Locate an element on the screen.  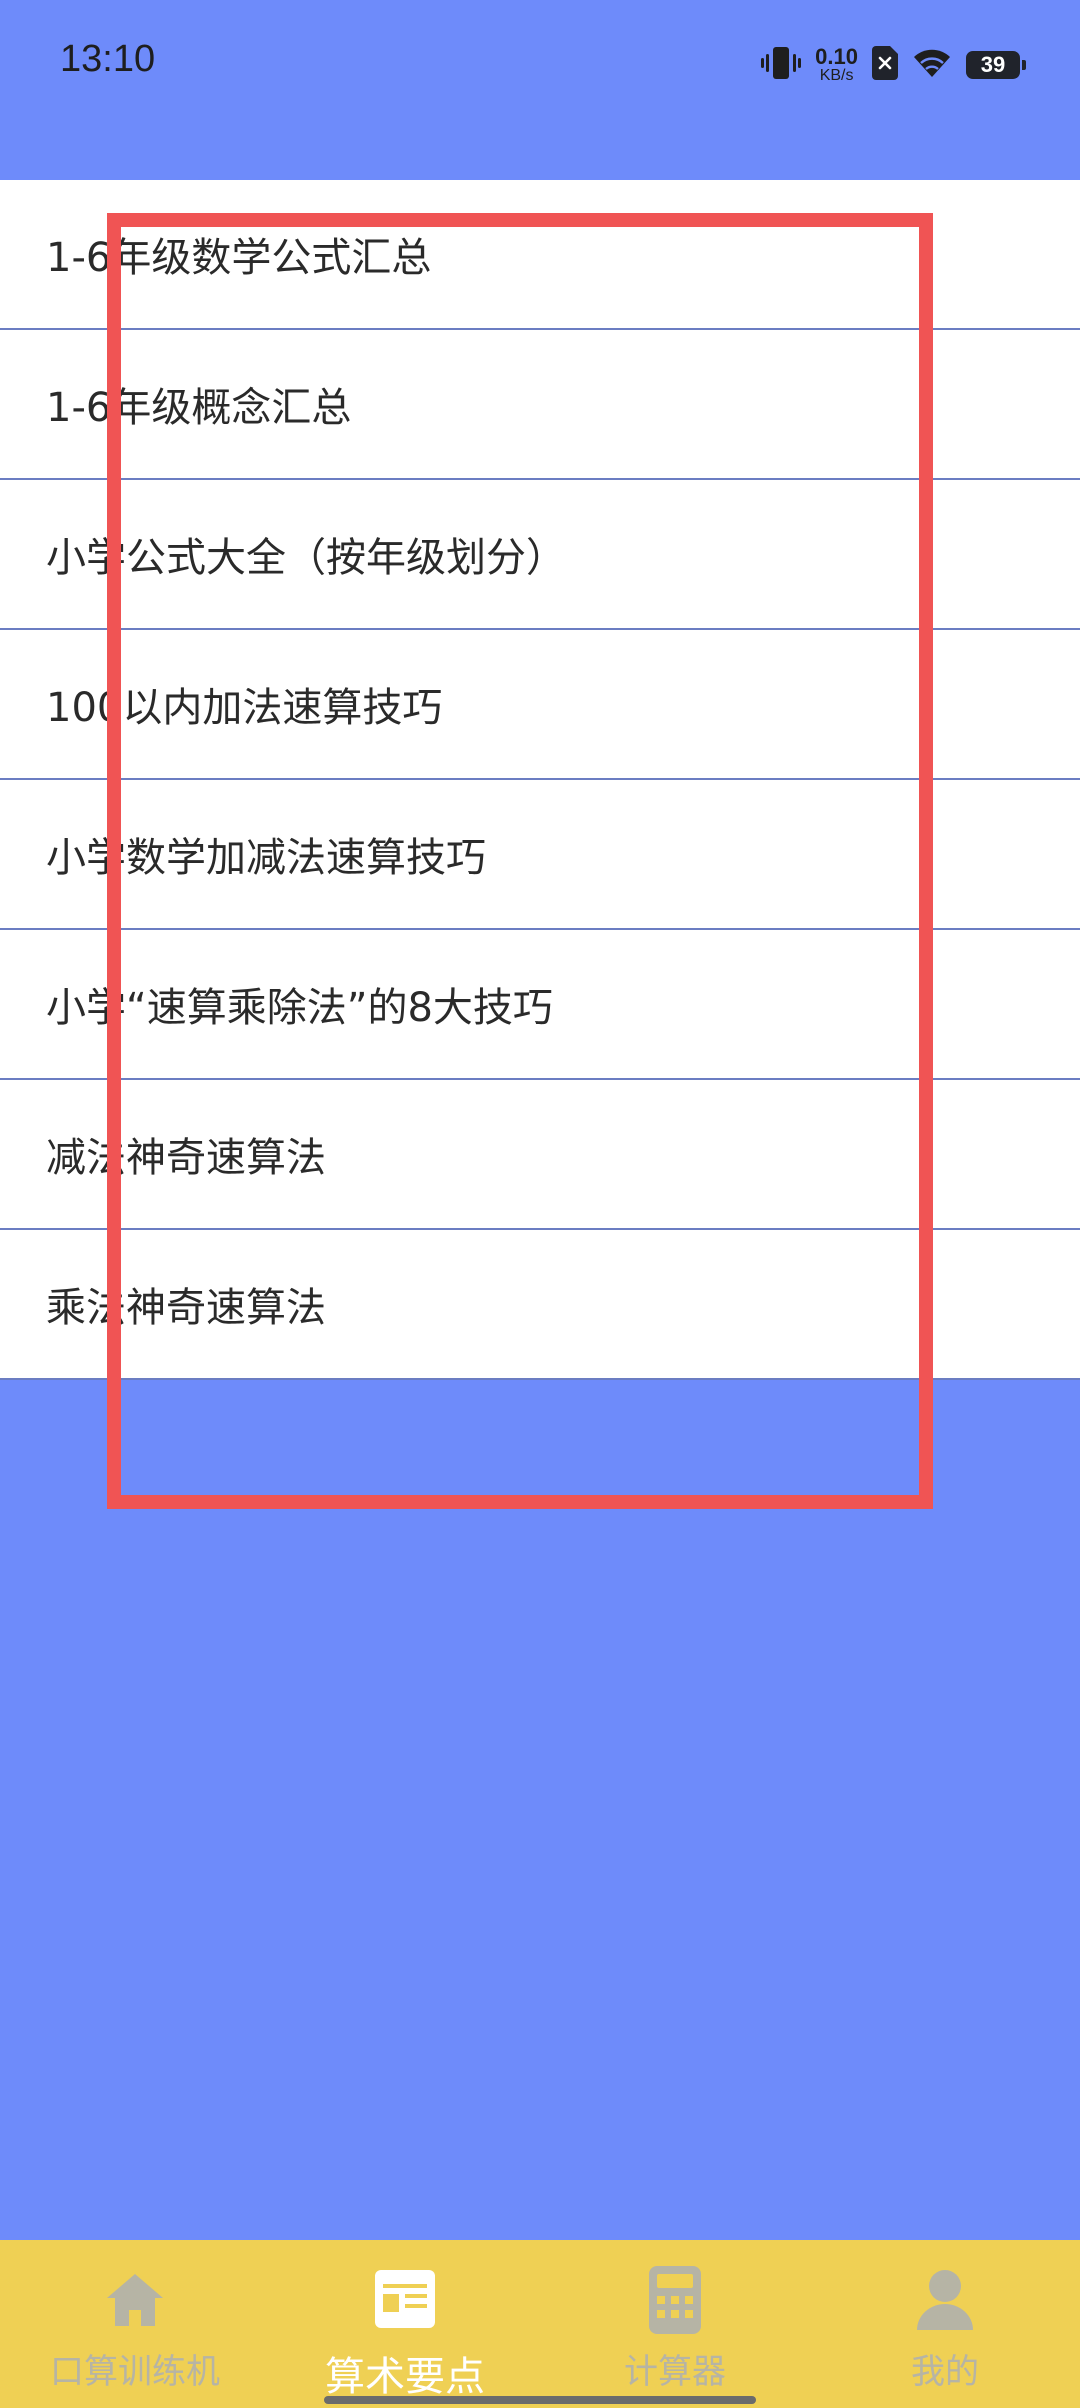
battery-level: 39 is located at coordinates (993, 64).